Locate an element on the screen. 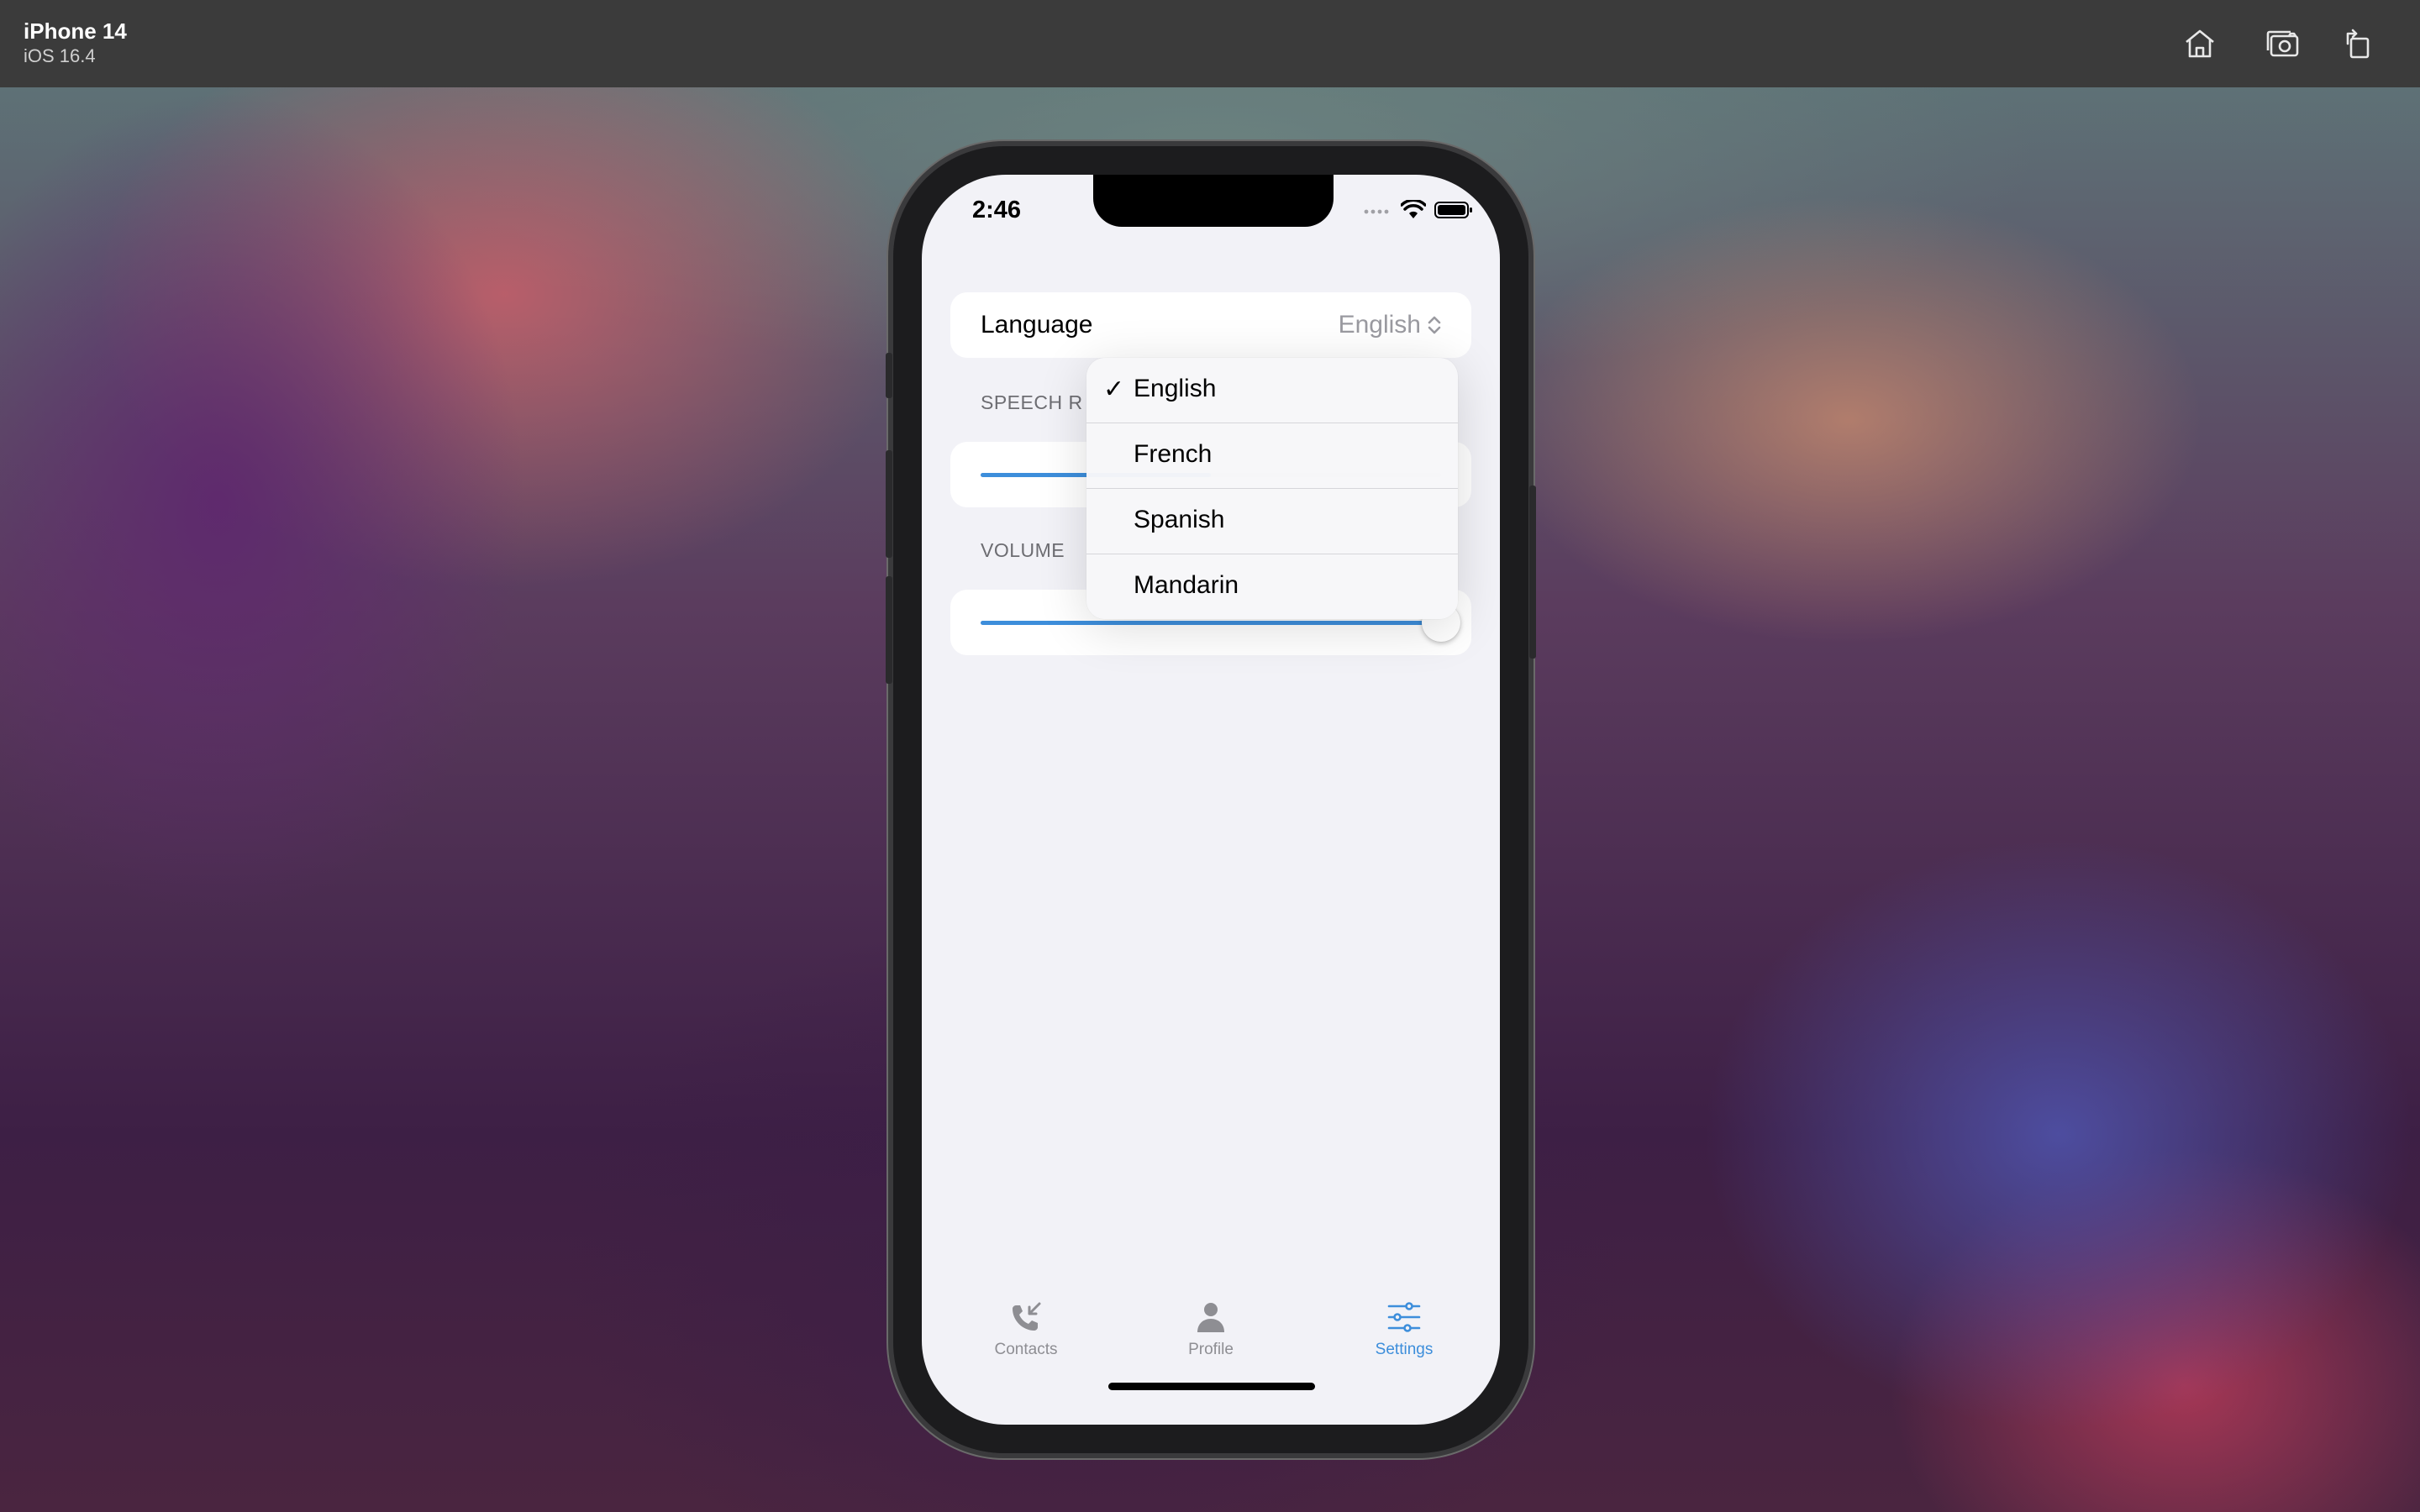 The width and height of the screenshot is (2420, 1512). tab-label: Settings is located at coordinates (1405, 1349).